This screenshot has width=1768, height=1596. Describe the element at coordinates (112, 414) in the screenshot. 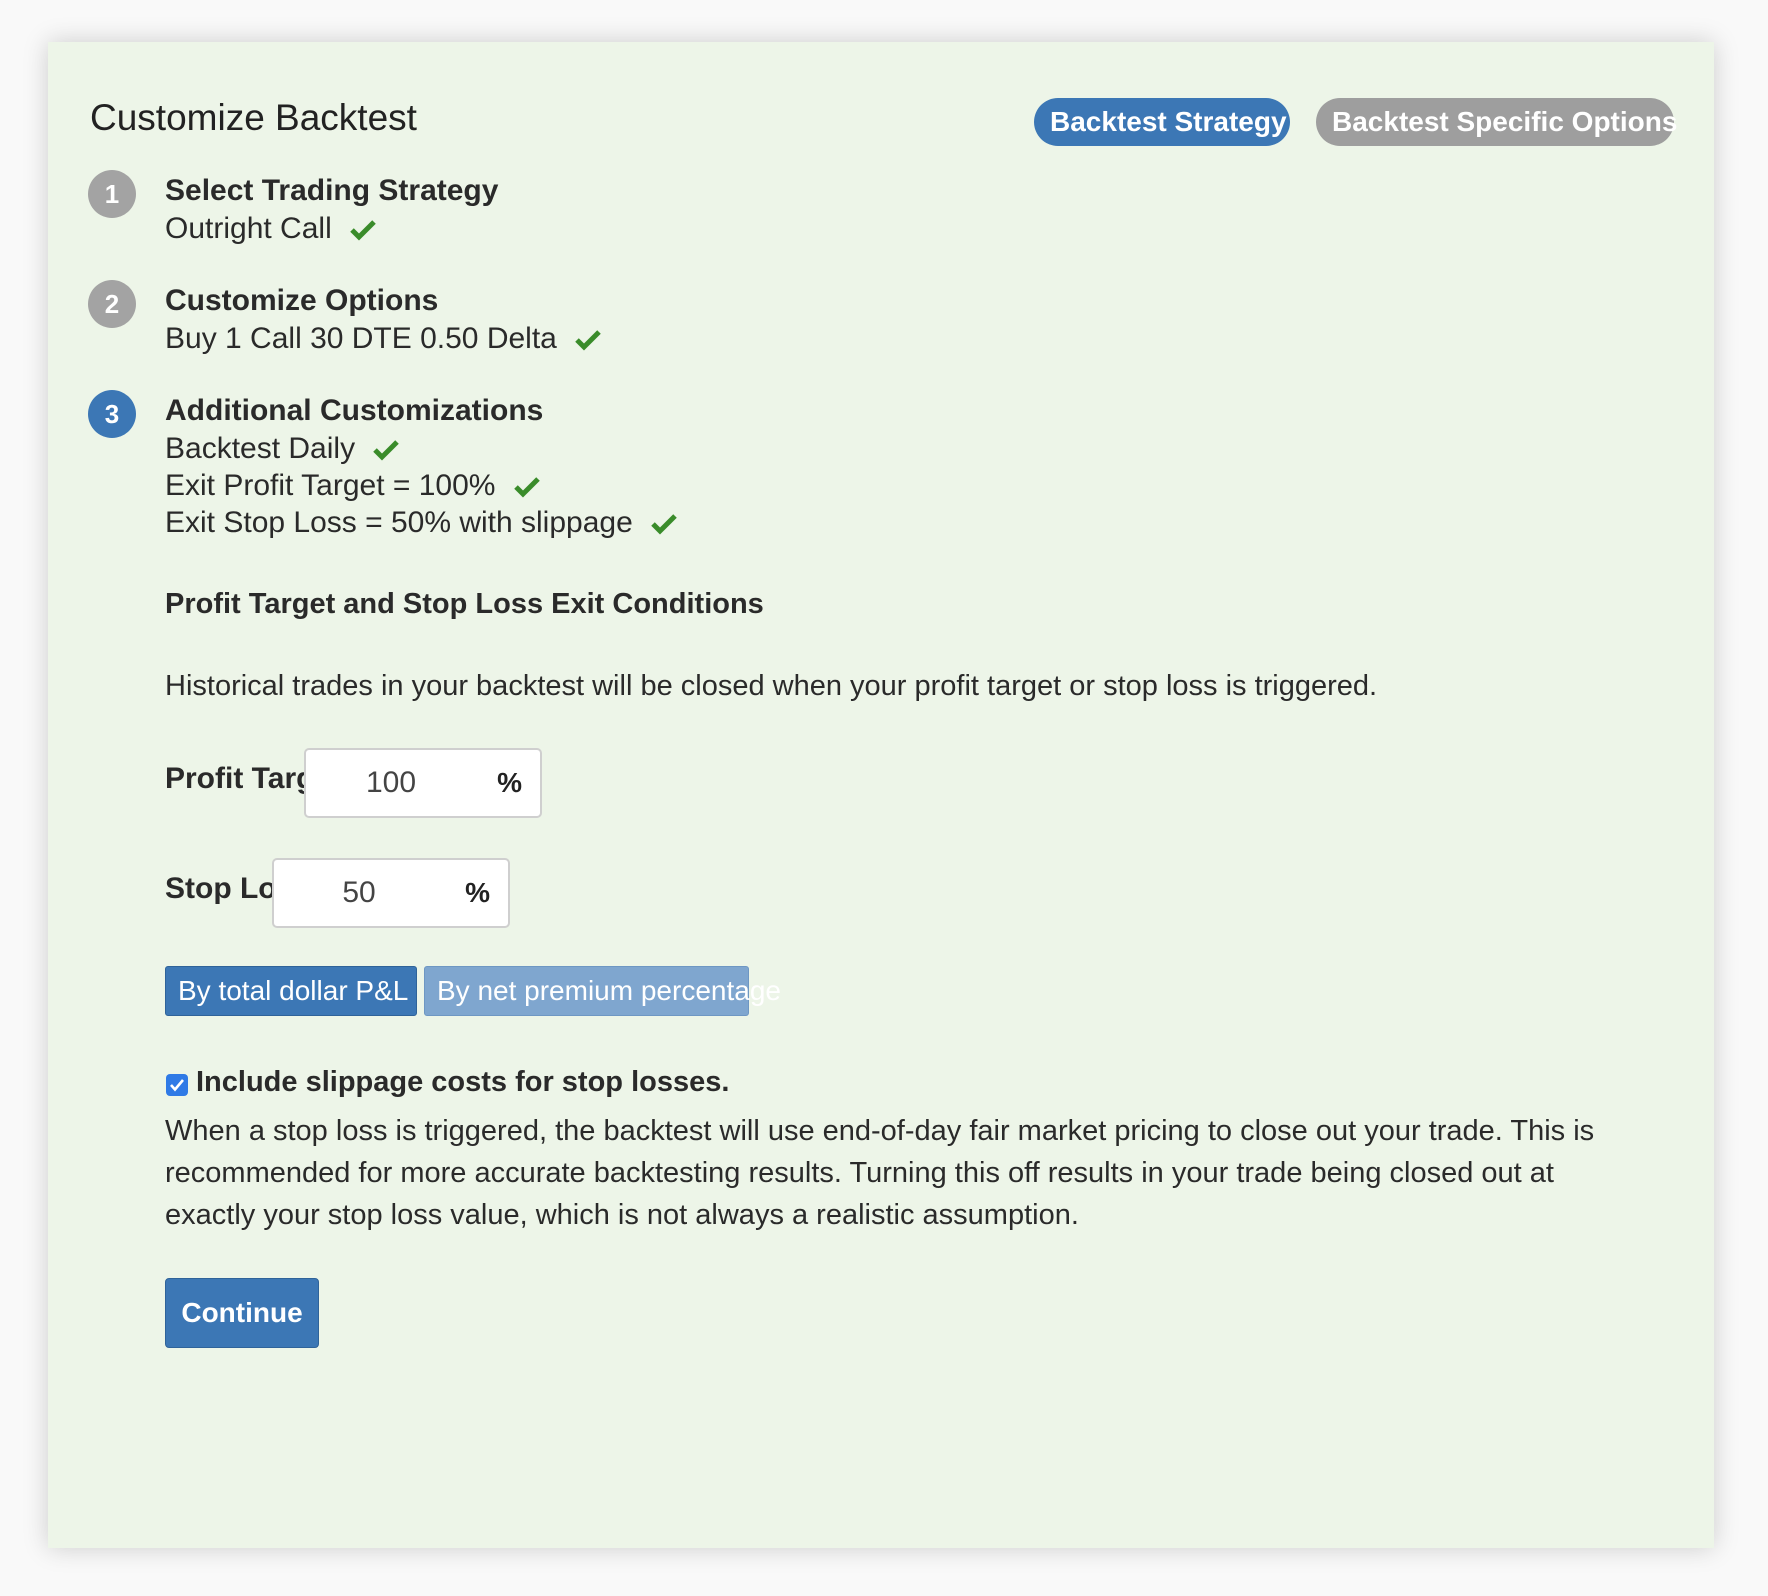

I see `step-3-badge: 3` at that location.